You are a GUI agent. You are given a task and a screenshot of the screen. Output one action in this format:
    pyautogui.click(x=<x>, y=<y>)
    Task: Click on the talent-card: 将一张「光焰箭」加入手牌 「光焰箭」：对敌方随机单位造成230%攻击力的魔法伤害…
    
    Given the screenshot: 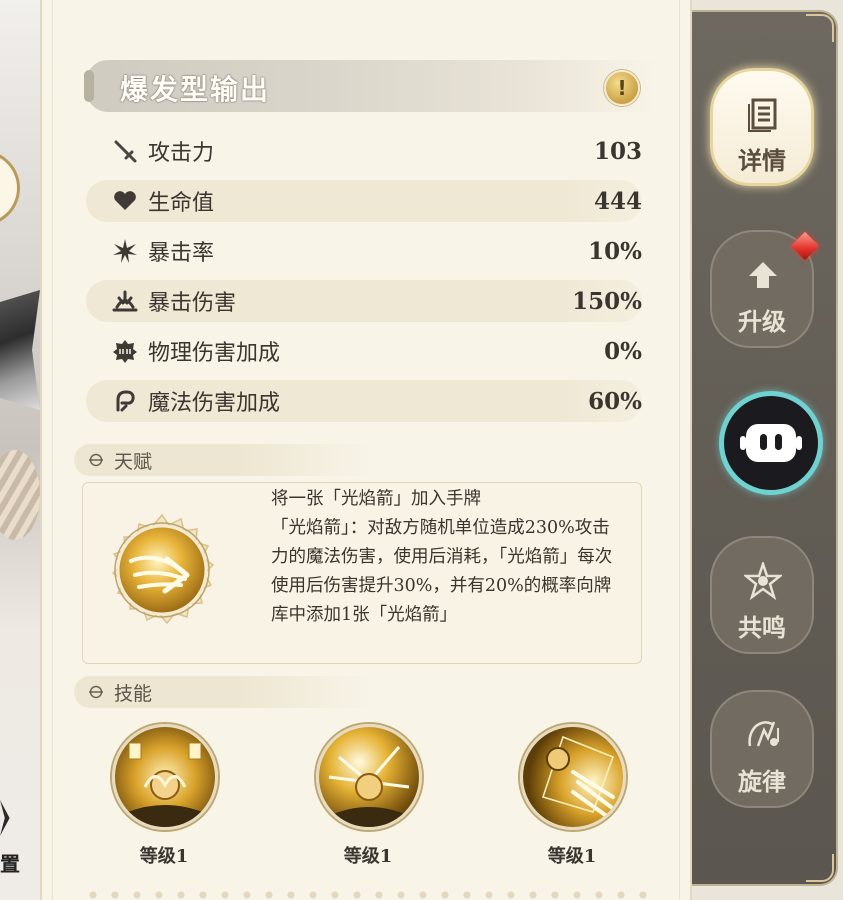 What is the action you would take?
    pyautogui.click(x=362, y=573)
    